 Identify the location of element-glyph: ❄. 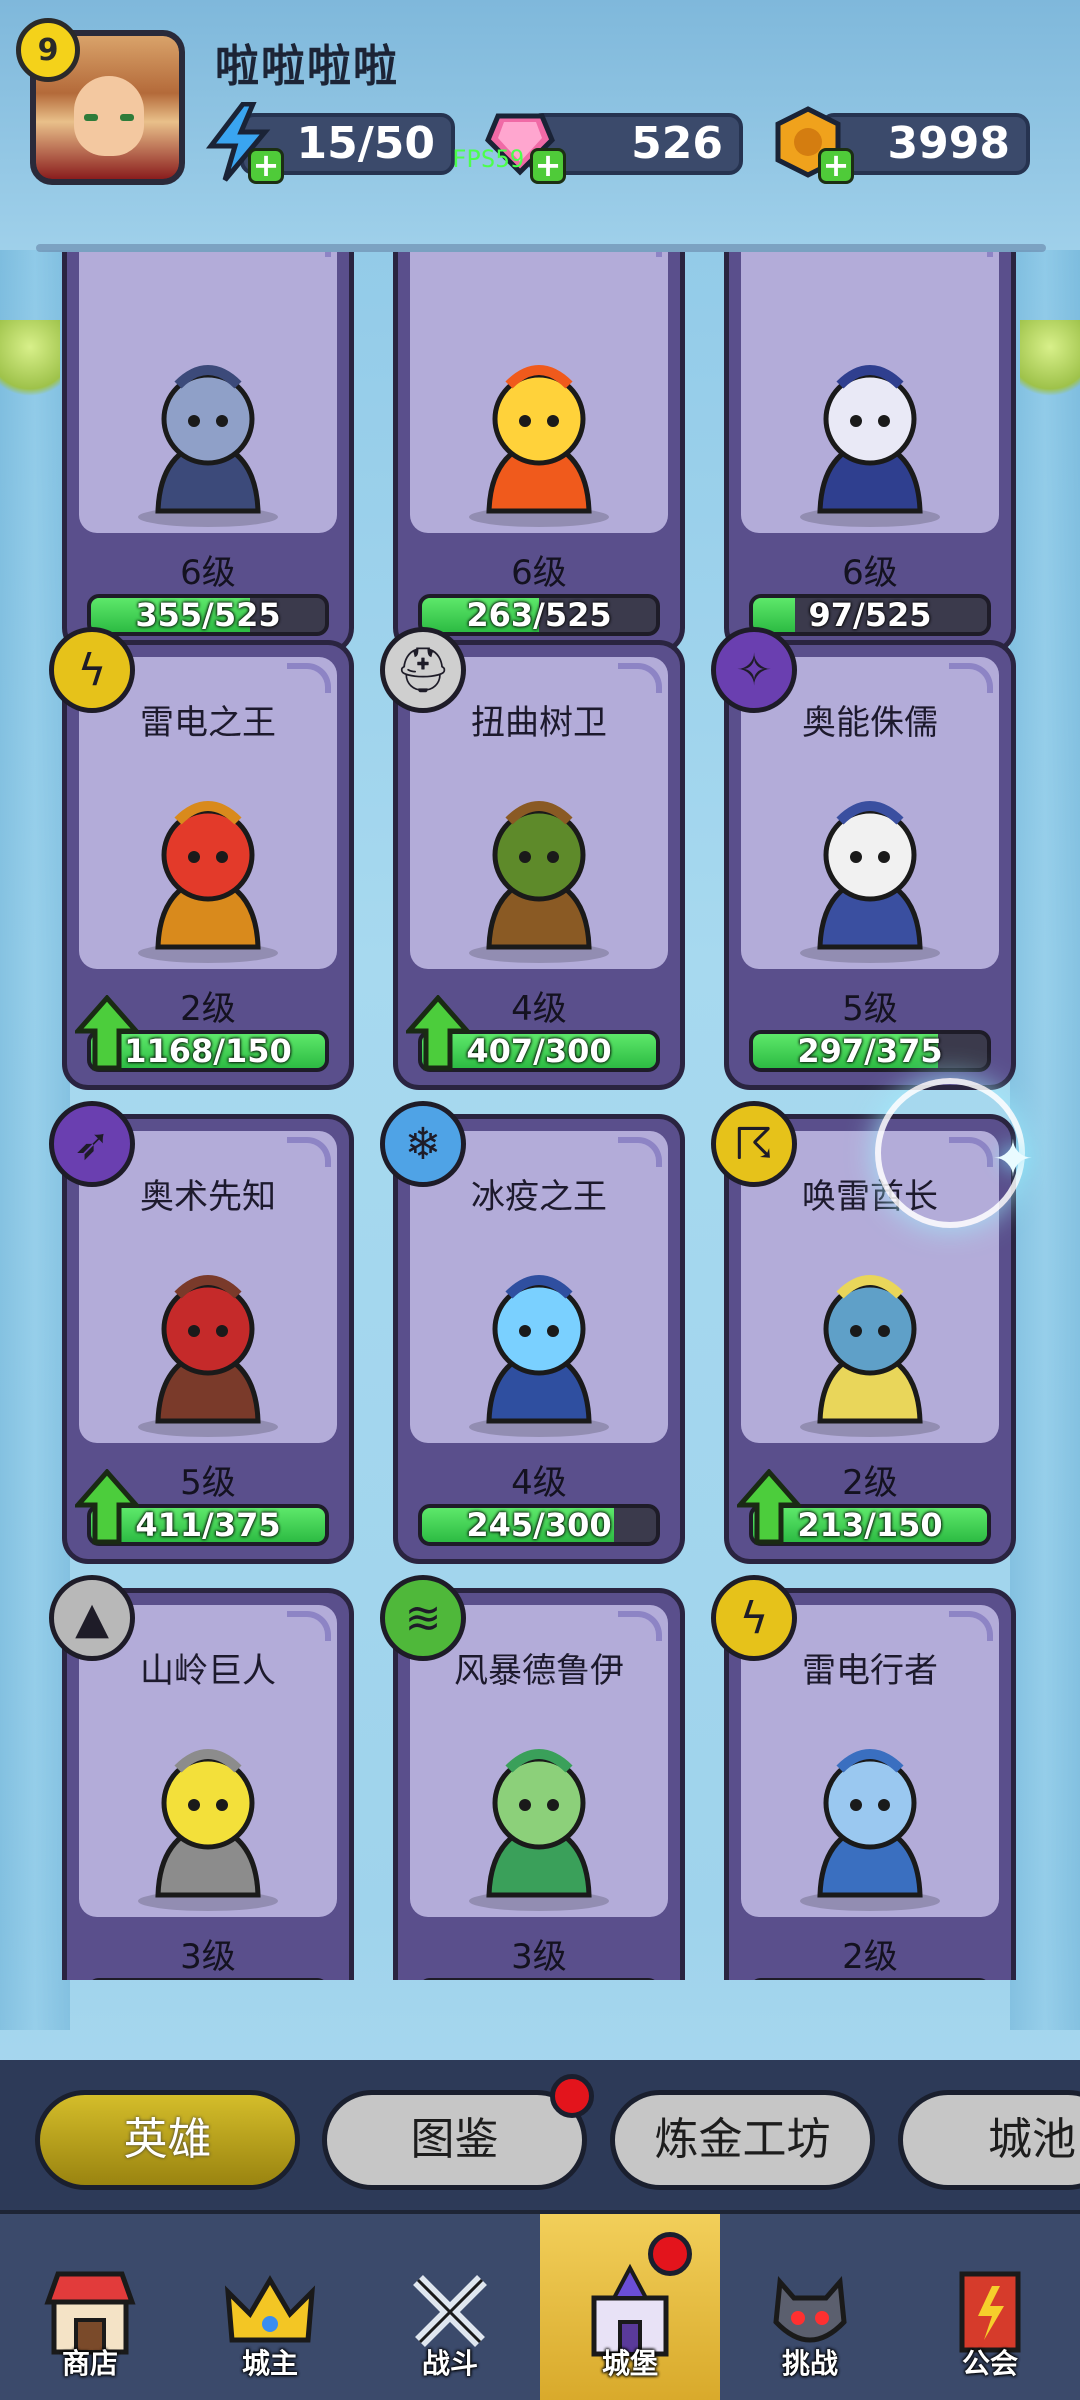
(423, 1144).